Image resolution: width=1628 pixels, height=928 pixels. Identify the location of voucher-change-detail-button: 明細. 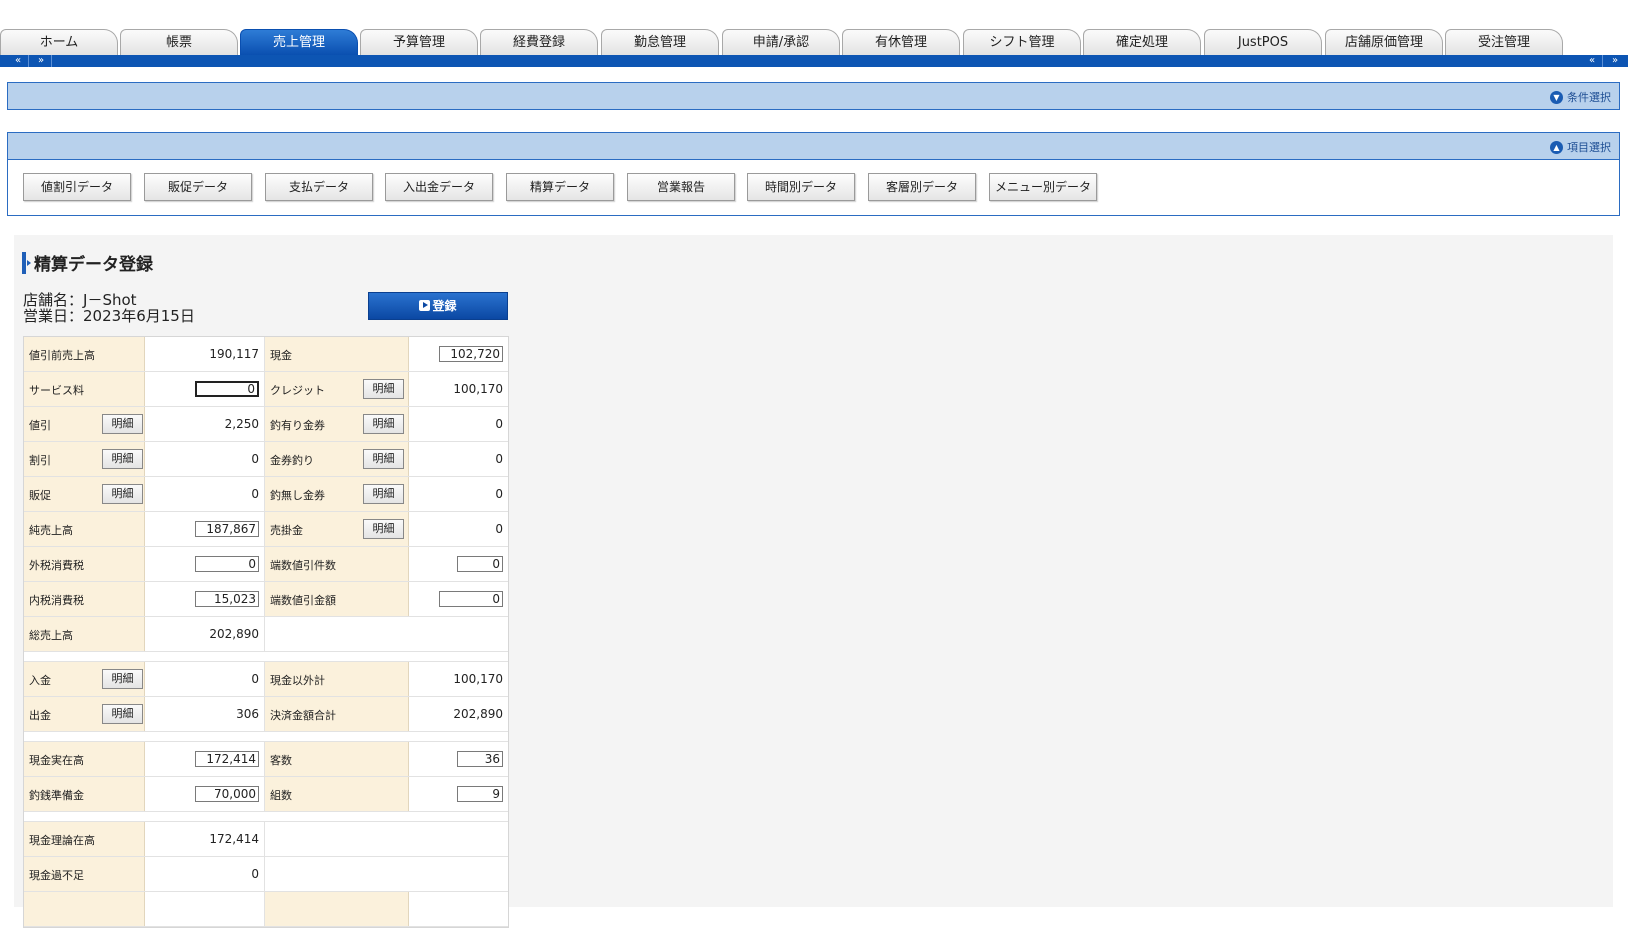
(383, 459).